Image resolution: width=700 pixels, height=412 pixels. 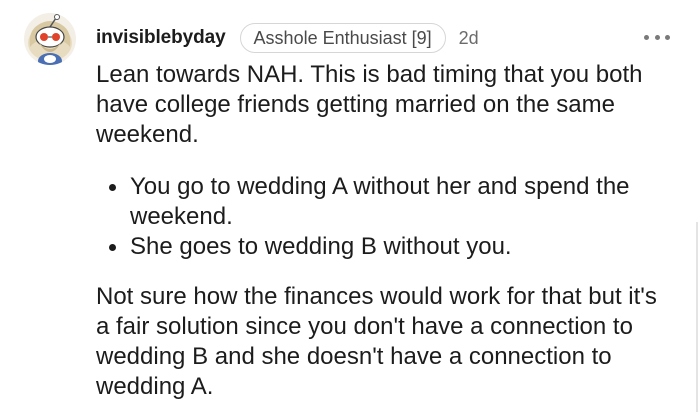 What do you see at coordinates (468, 37) in the screenshot?
I see `comment-age: 2d` at bounding box center [468, 37].